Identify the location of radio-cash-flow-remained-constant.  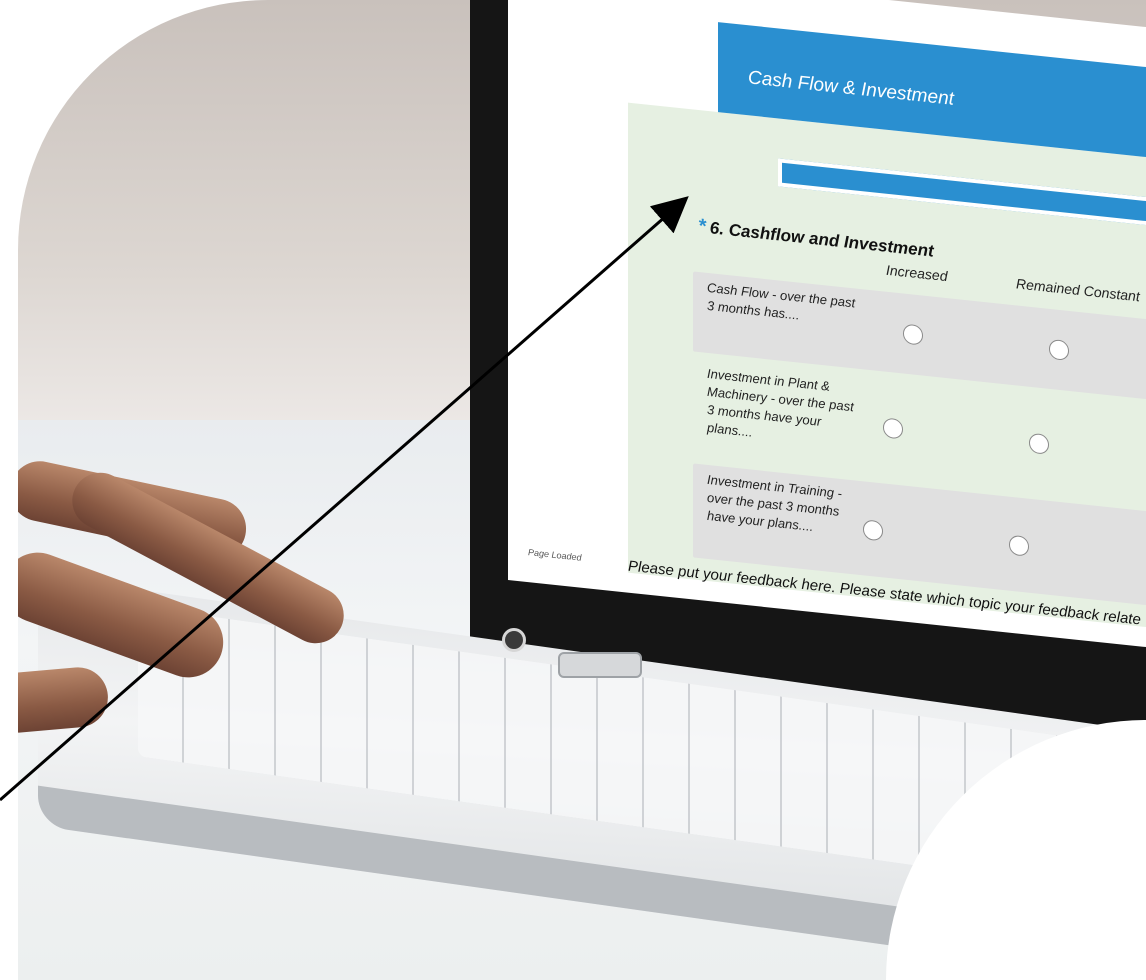
(1059, 349).